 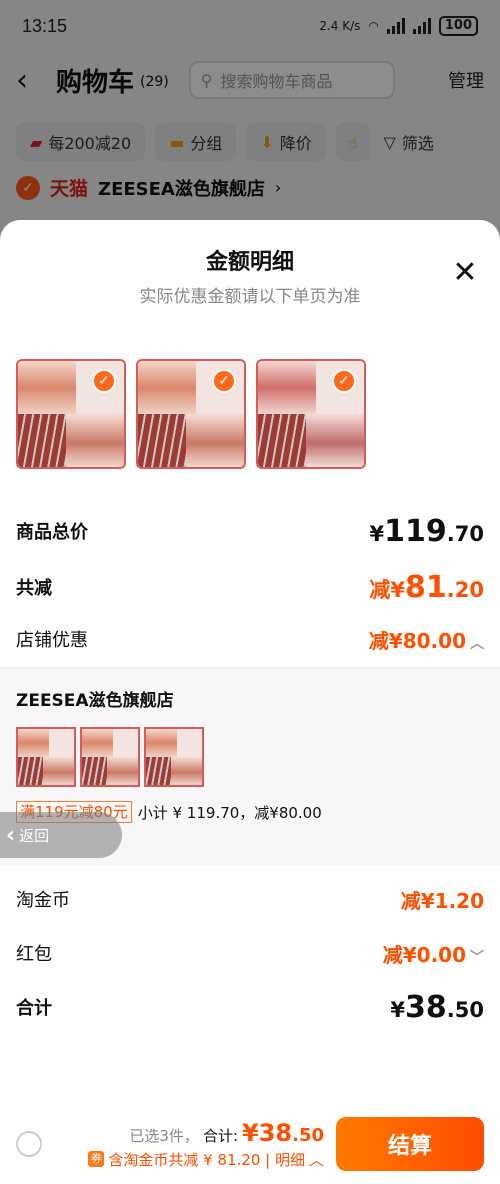 What do you see at coordinates (465, 1009) in the screenshot?
I see `amount-dec: .50` at bounding box center [465, 1009].